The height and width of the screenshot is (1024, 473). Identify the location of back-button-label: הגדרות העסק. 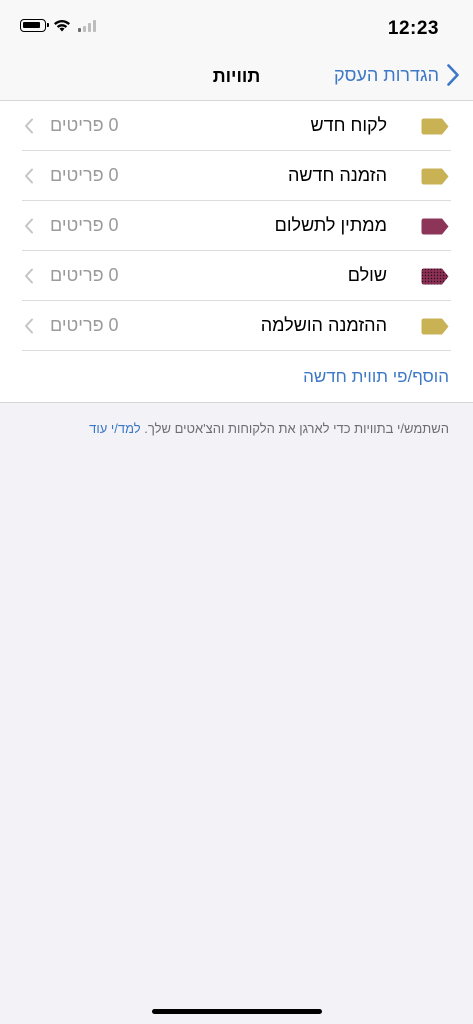
(386, 74).